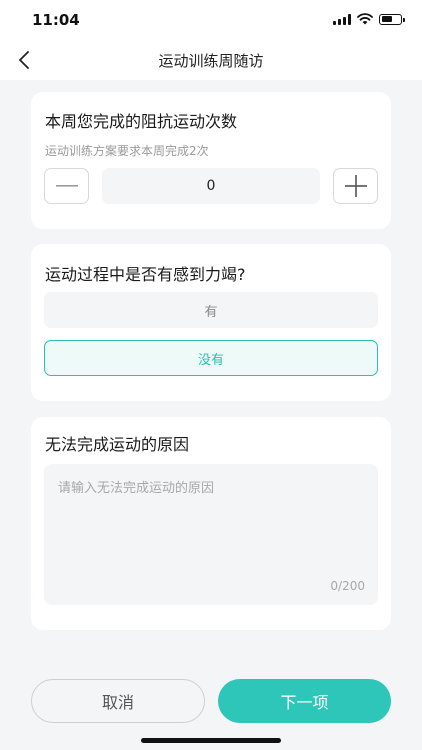 This screenshot has height=750, width=422. I want to click on status-time: 11:04, so click(56, 20).